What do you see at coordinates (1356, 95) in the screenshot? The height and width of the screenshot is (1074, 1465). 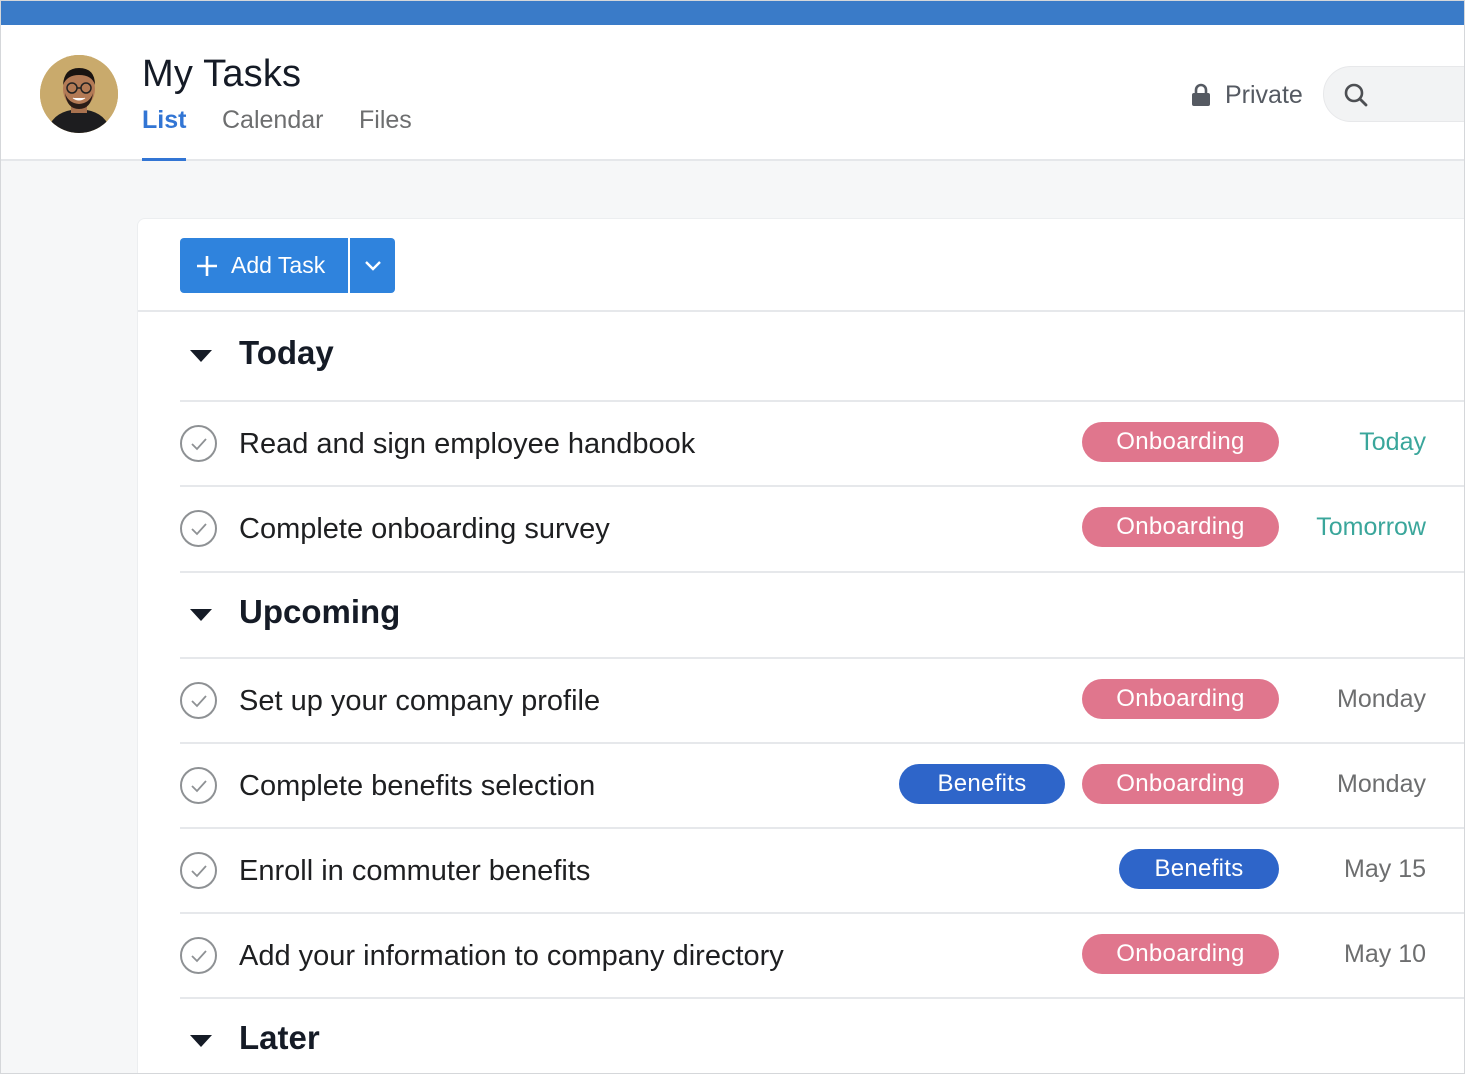 I see `search-icon` at bounding box center [1356, 95].